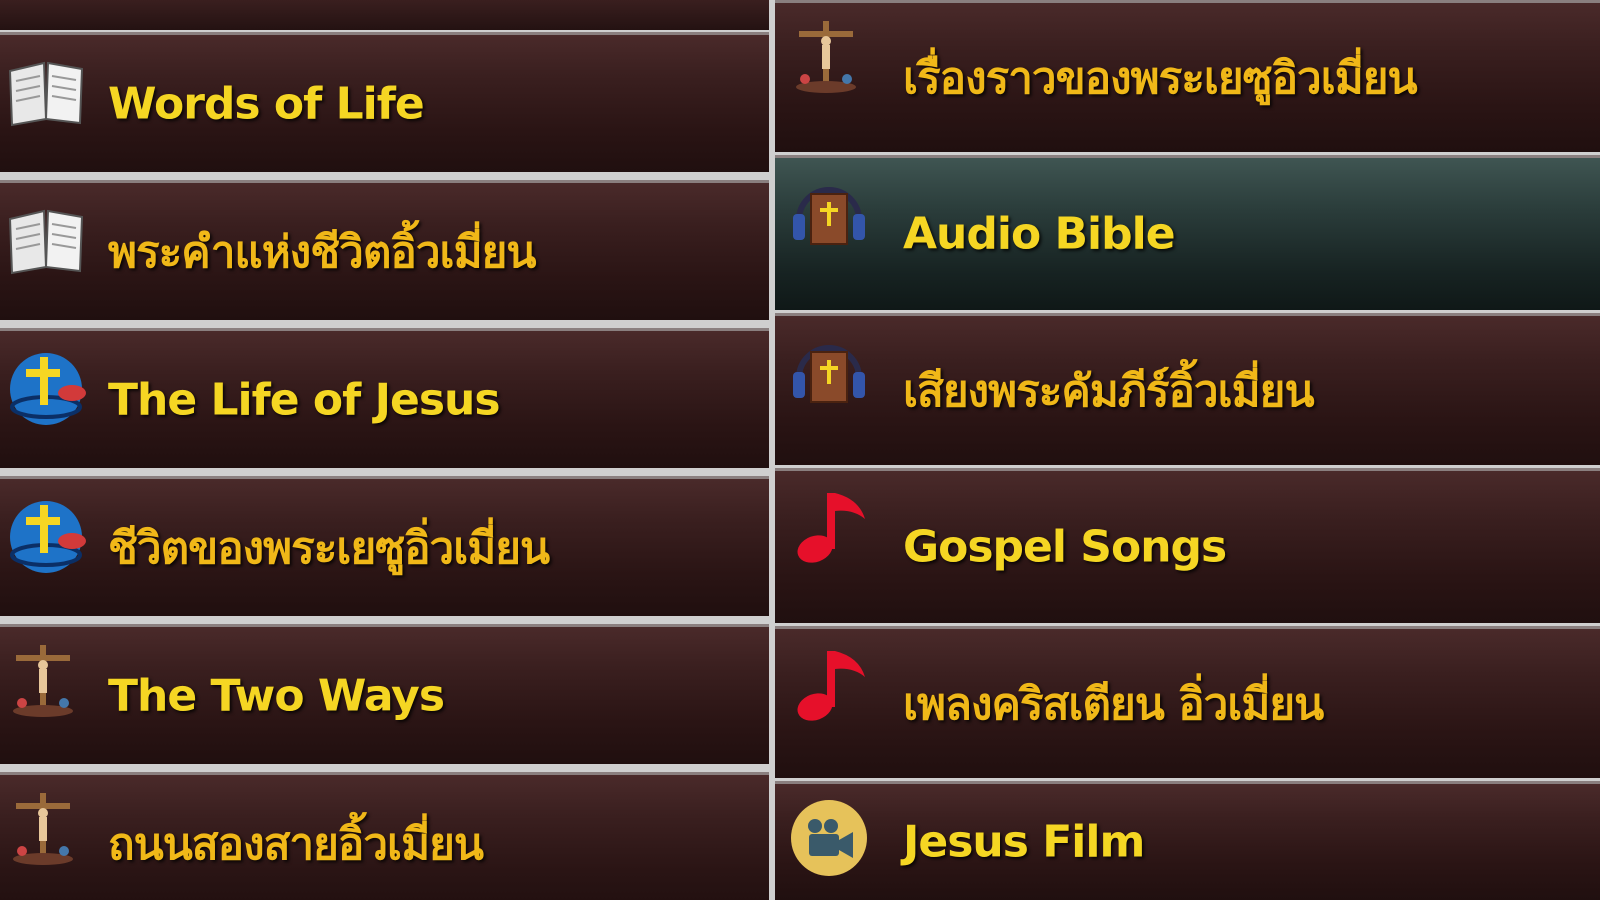  What do you see at coordinates (266, 103) in the screenshot?
I see `menu-item-label: Words of Life` at bounding box center [266, 103].